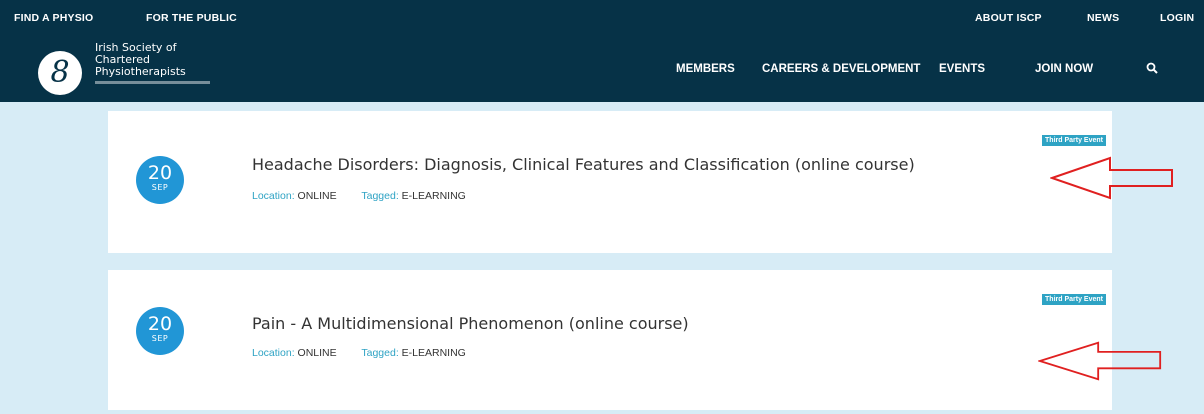 Image resolution: width=1204 pixels, height=414 pixels. Describe the element at coordinates (841, 69) in the screenshot. I see `nav-careers-development: CAREERS & DEVELOPMENT` at that location.